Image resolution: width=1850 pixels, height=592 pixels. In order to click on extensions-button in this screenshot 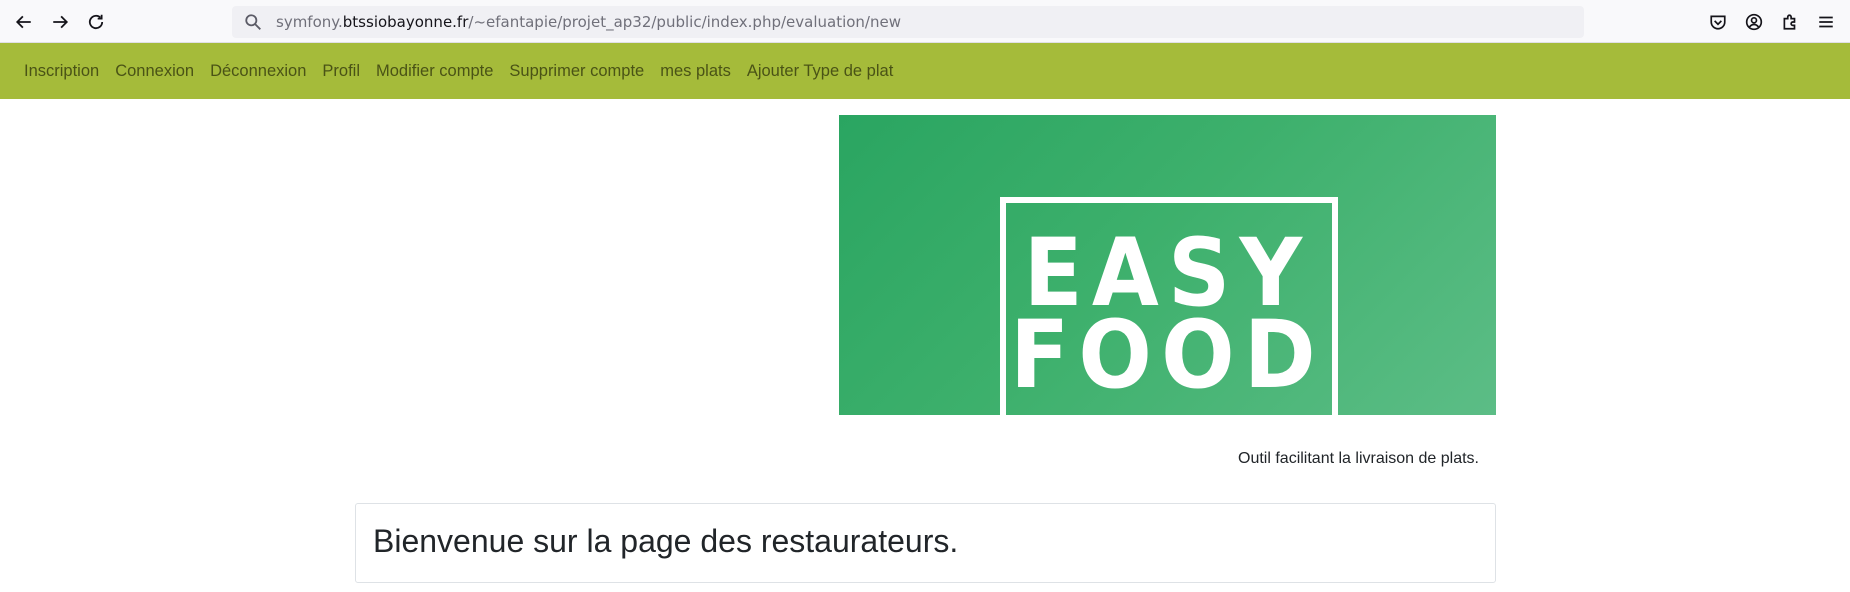, I will do `click(1790, 22)`.